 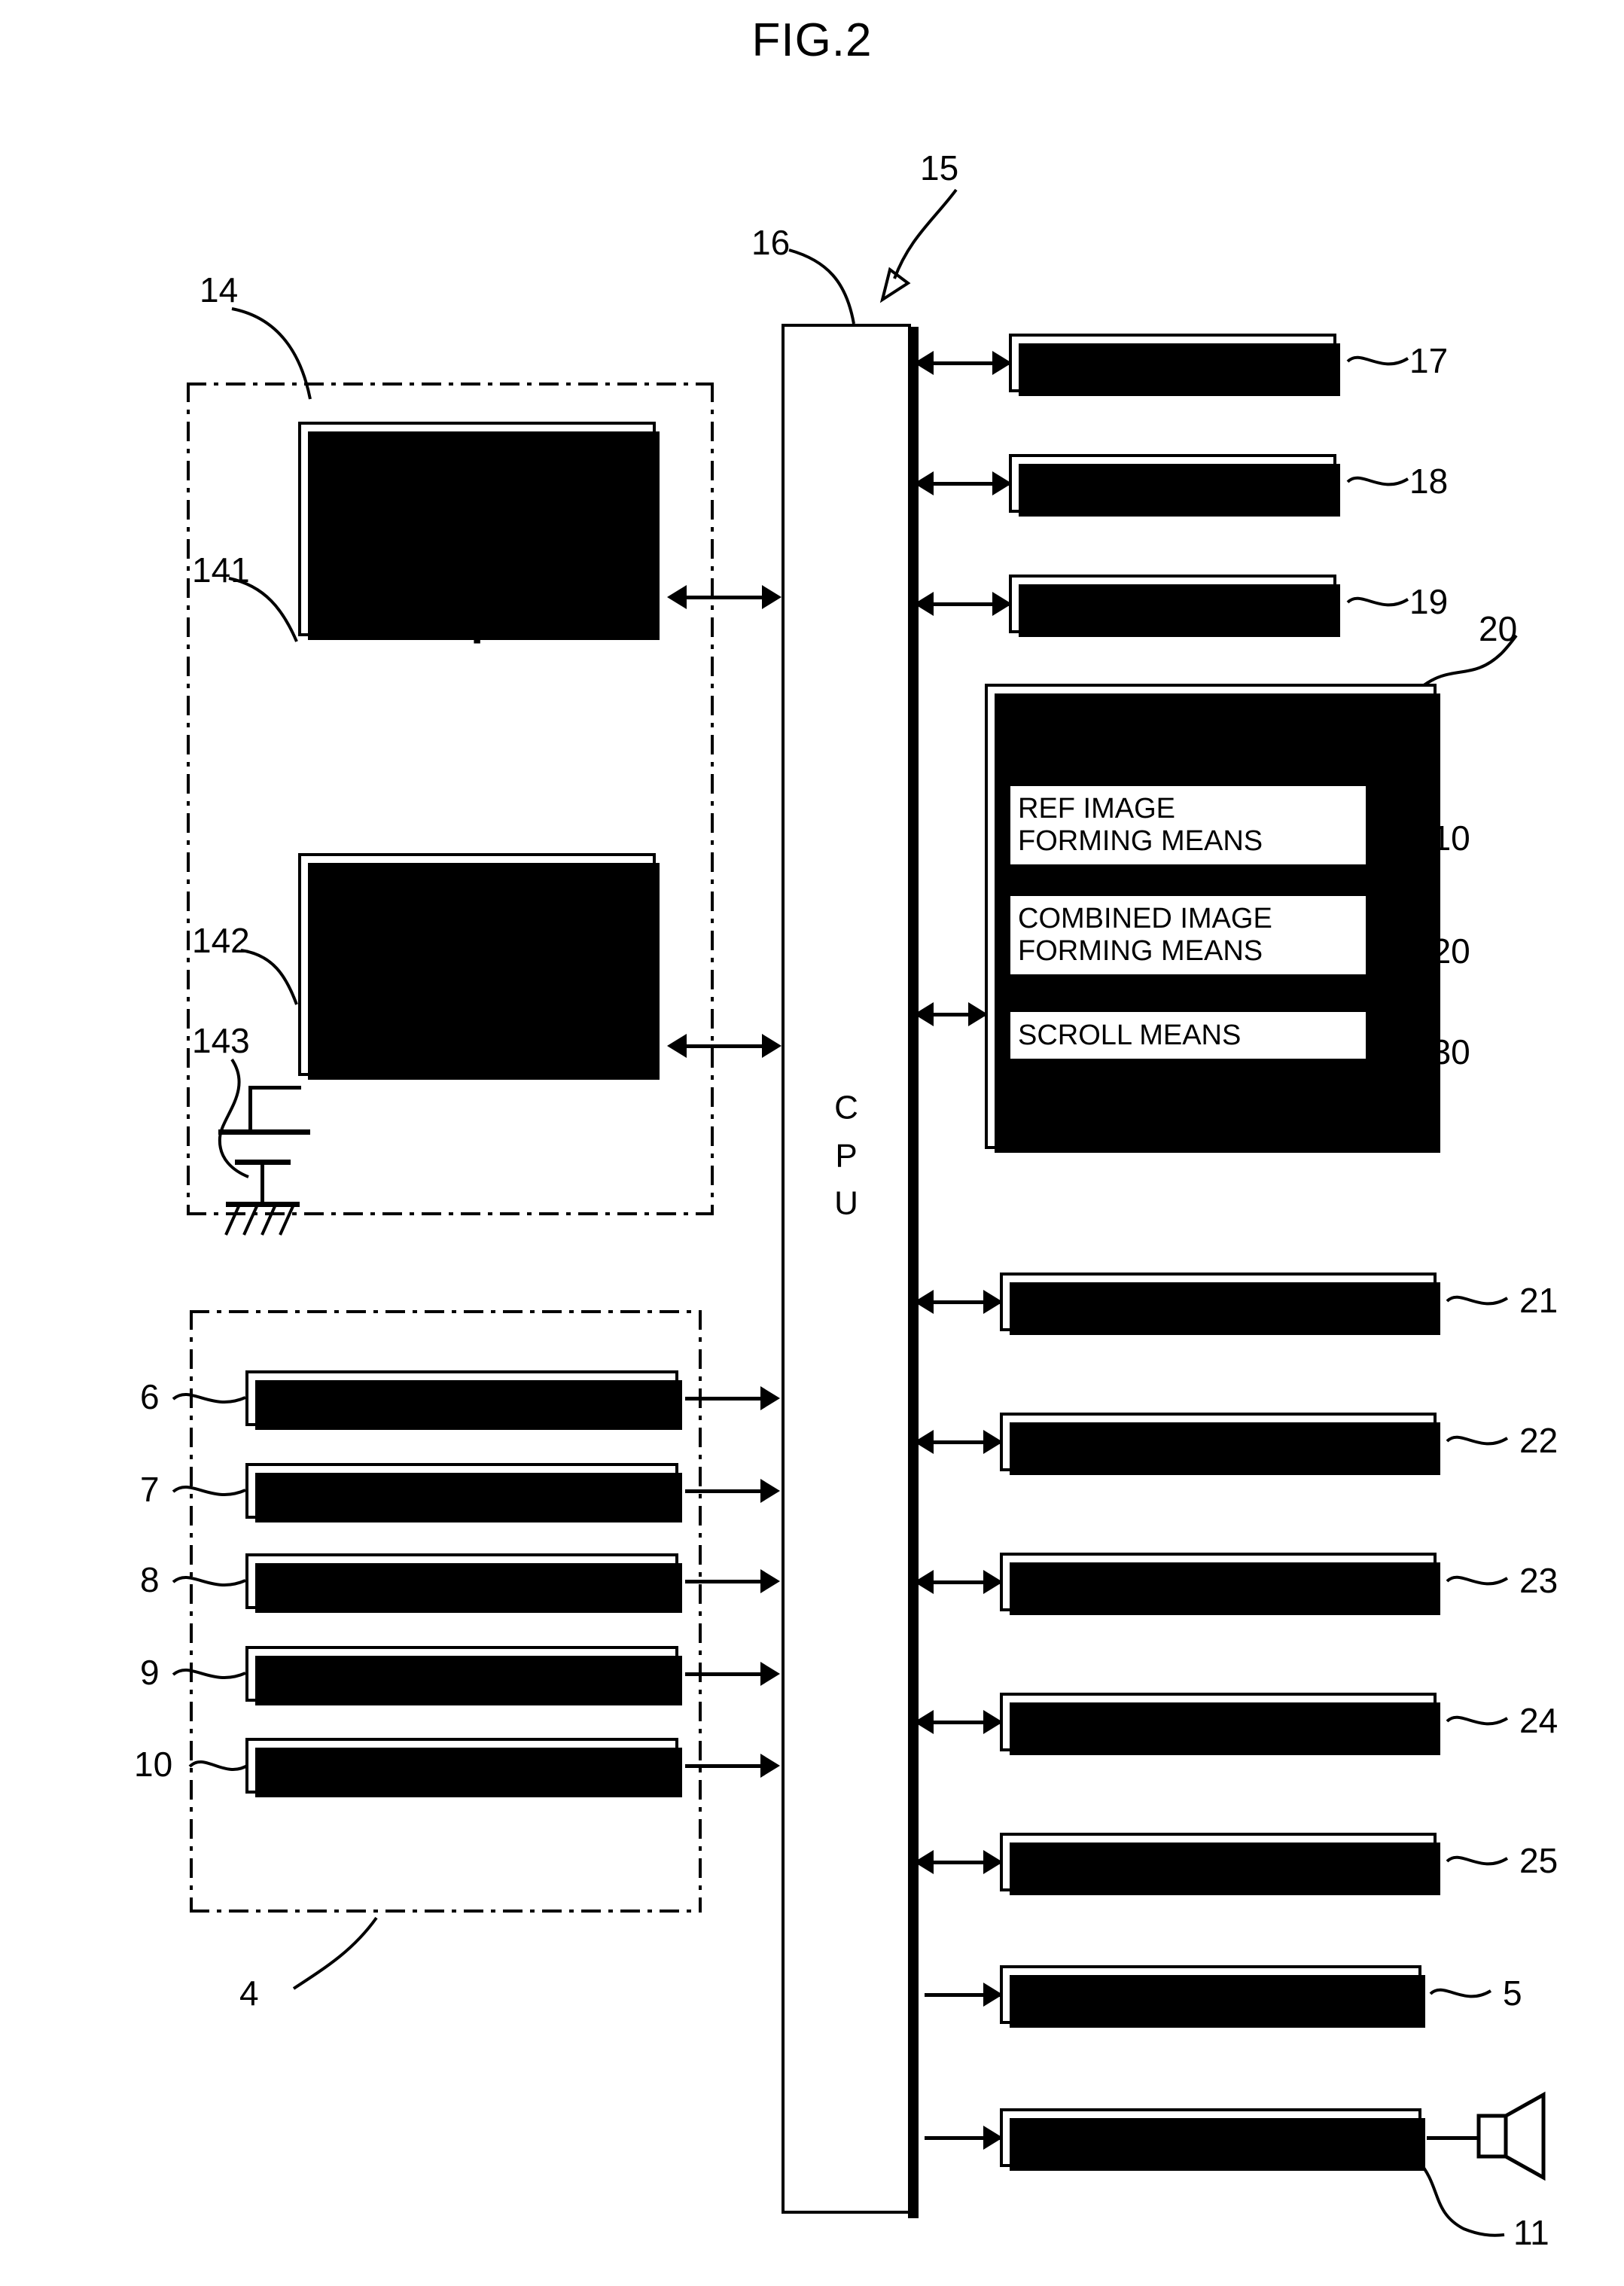 What do you see at coordinates (451, 492) in the screenshot?
I see `rom-item-0: ·GAME PROGRAM` at bounding box center [451, 492].